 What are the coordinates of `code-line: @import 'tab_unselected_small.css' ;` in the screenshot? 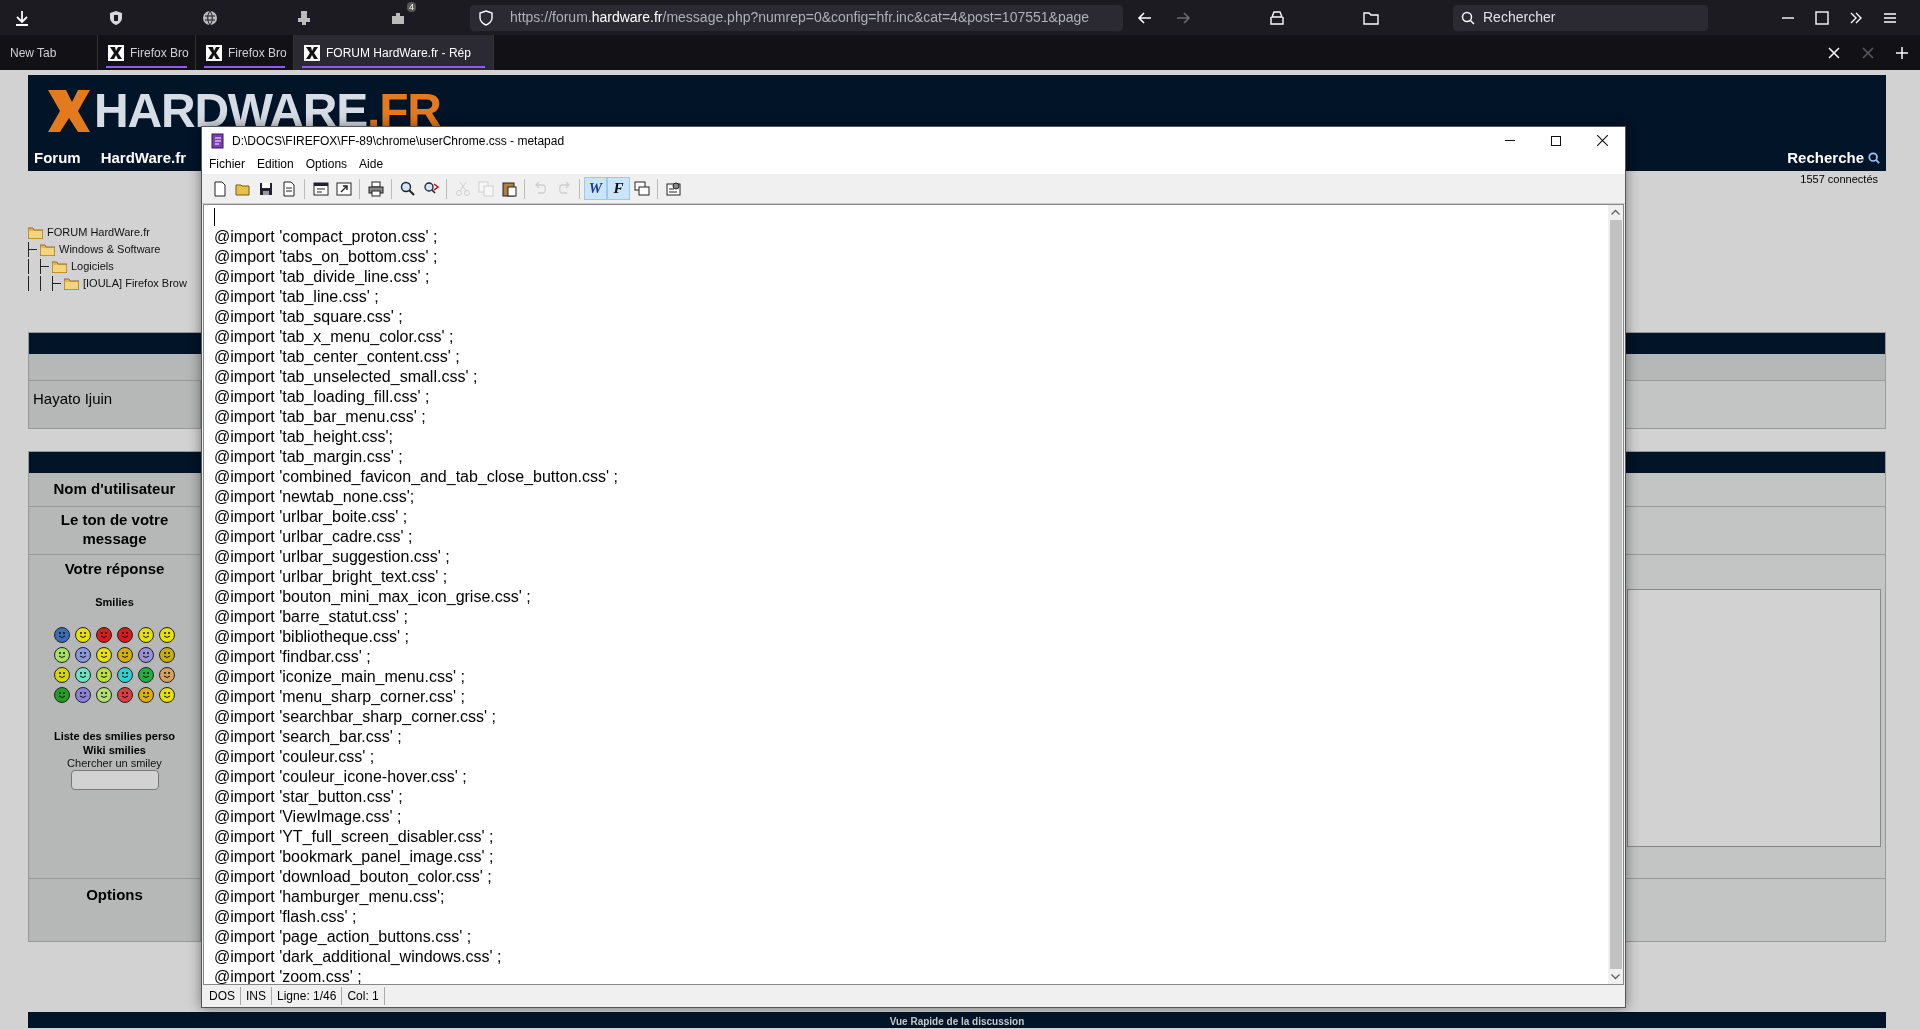 It's located at (346, 377).